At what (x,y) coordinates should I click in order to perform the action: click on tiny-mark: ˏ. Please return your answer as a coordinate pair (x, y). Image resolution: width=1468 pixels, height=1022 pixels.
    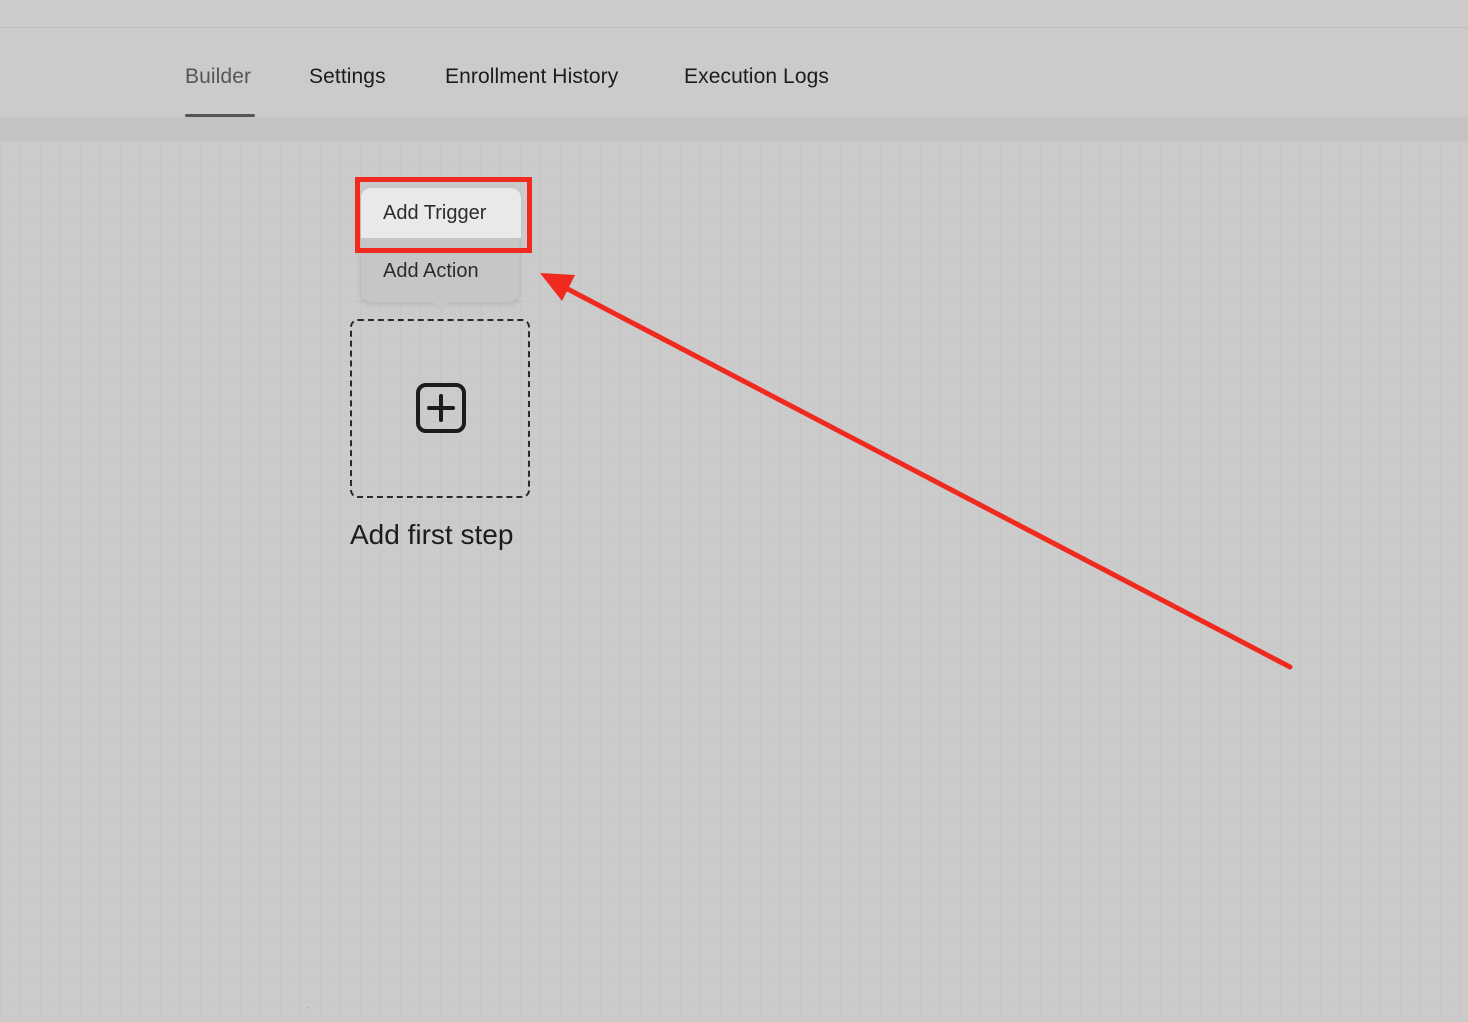
    Looking at the image, I should click on (308, 1004).